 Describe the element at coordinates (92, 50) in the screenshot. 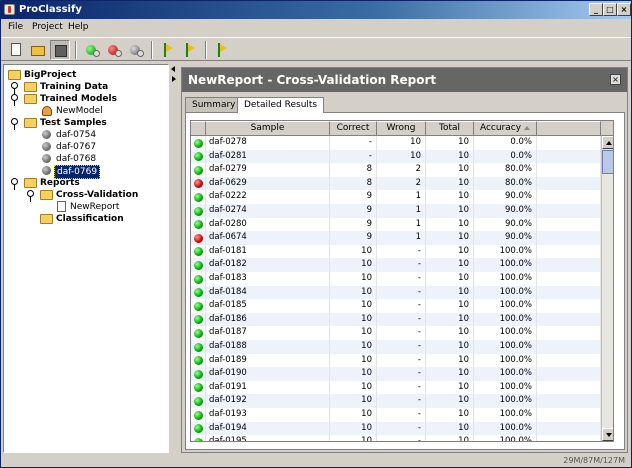

I see `add-good-sample-button` at that location.